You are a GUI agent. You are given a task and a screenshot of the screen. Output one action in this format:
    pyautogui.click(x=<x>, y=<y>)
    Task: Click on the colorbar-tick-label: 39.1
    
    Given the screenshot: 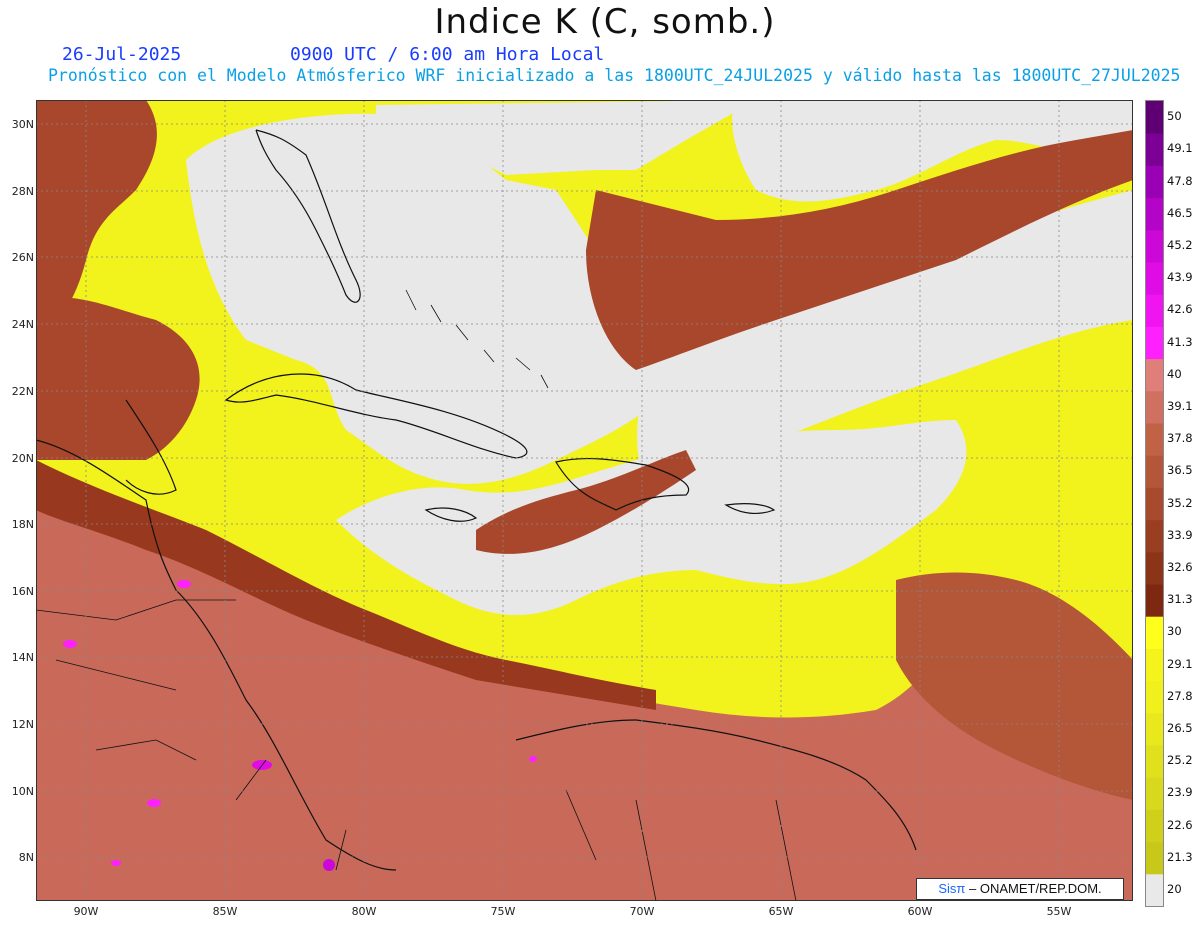 What is the action you would take?
    pyautogui.click(x=1180, y=405)
    